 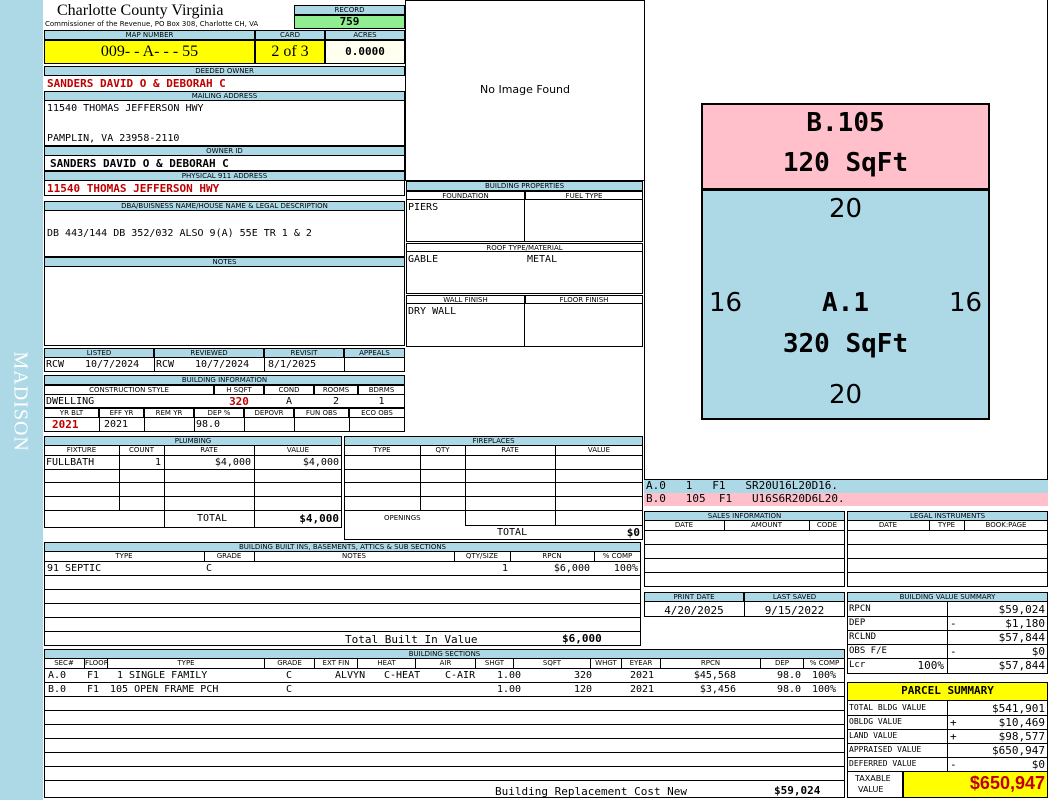 What do you see at coordinates (239, 401) in the screenshot?
I see `hsqft-value: 320` at bounding box center [239, 401].